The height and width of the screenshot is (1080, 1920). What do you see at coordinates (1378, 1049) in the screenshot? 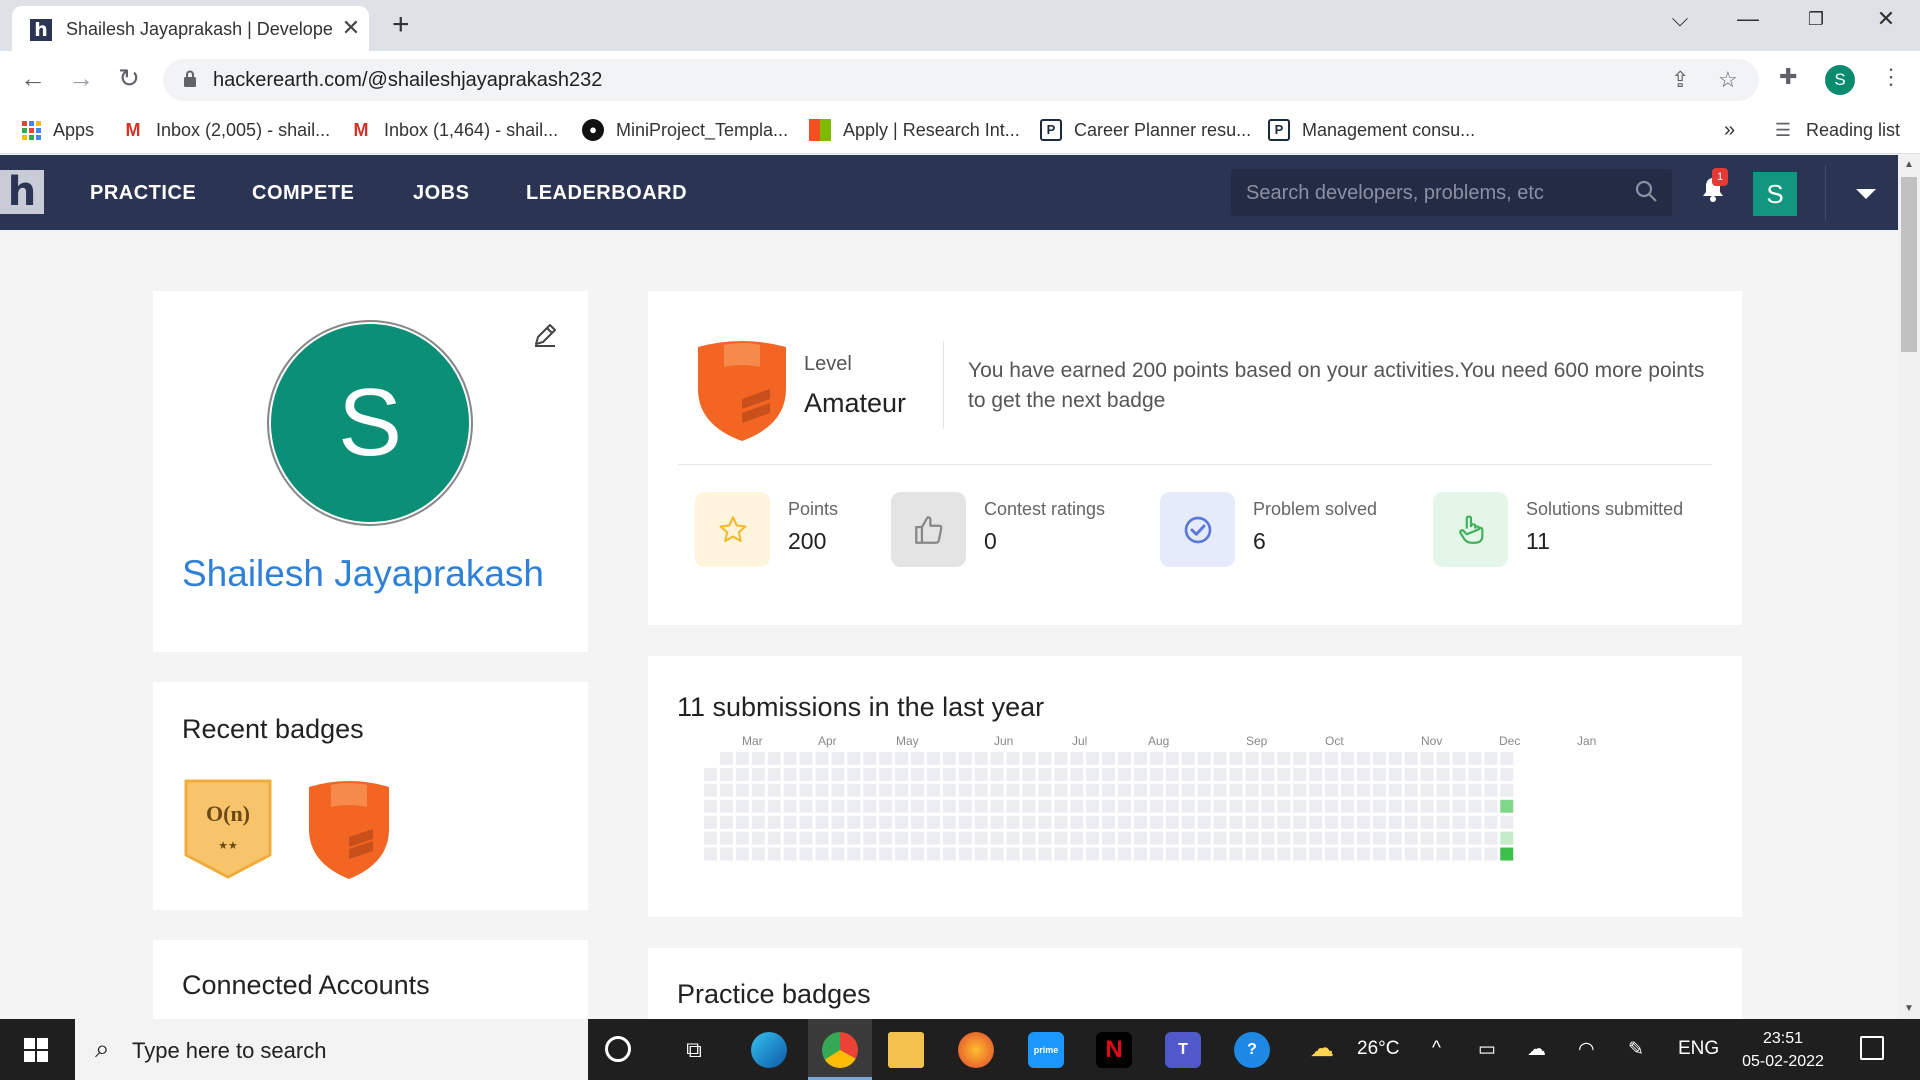
I see `weather-temperature: 26°C` at bounding box center [1378, 1049].